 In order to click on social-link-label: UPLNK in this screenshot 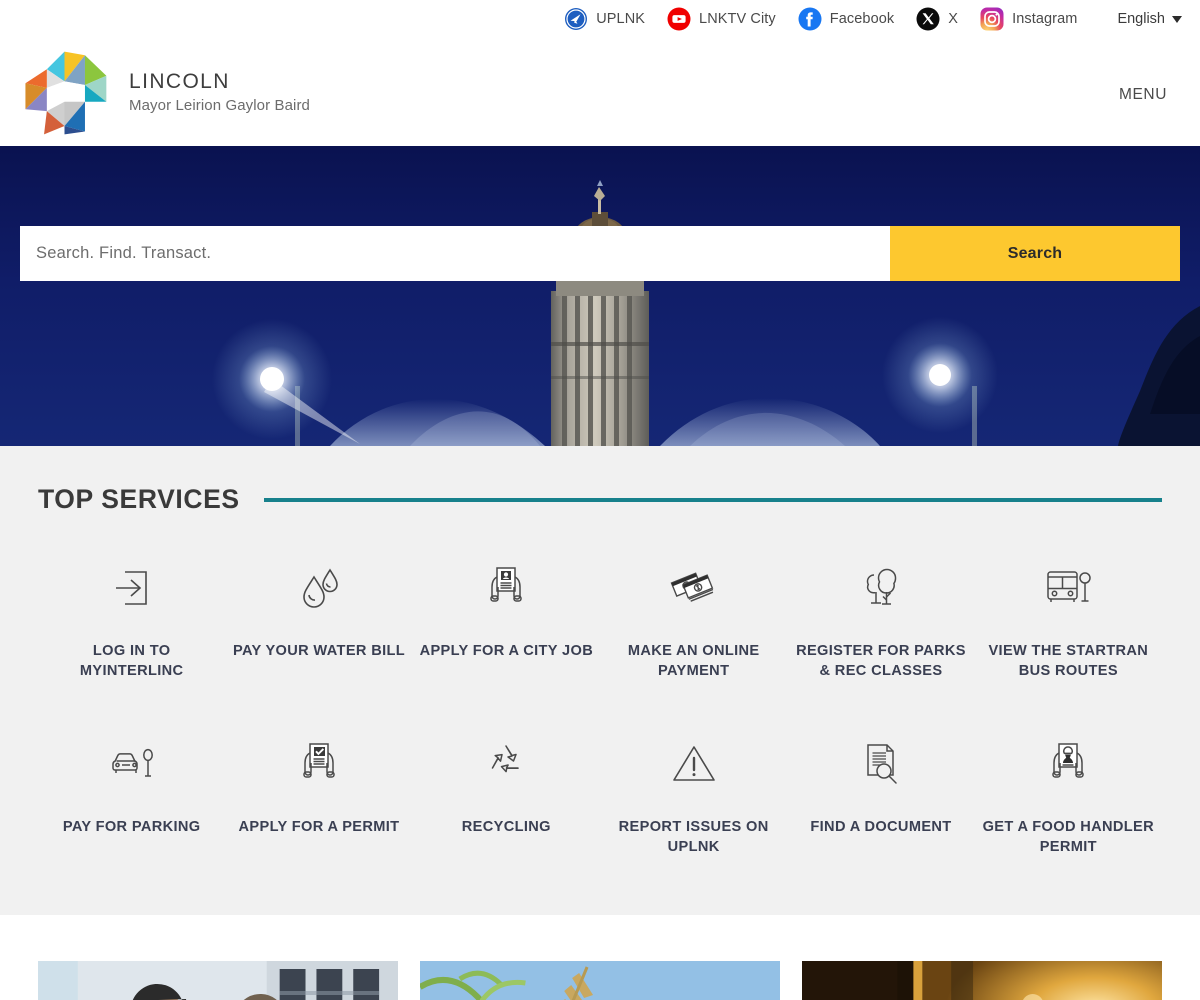, I will do `click(621, 19)`.